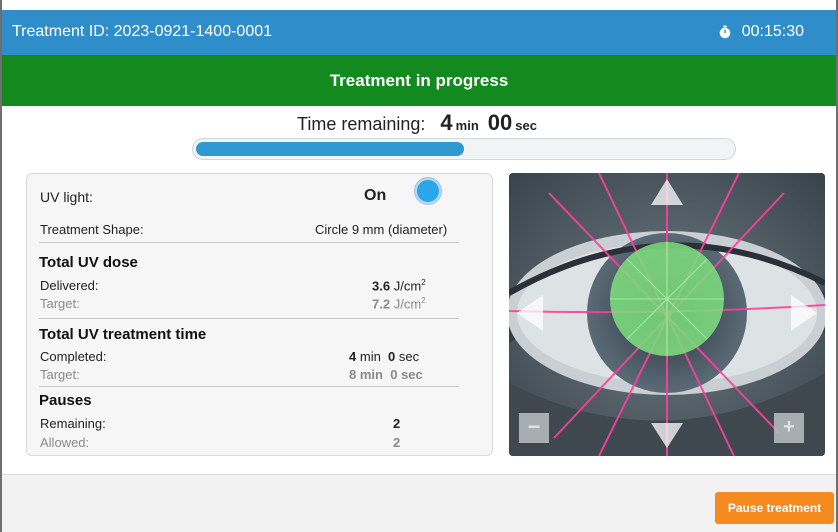 This screenshot has width=838, height=532. What do you see at coordinates (73, 423) in the screenshot?
I see `pauses-remaining-label: Remaining:` at bounding box center [73, 423].